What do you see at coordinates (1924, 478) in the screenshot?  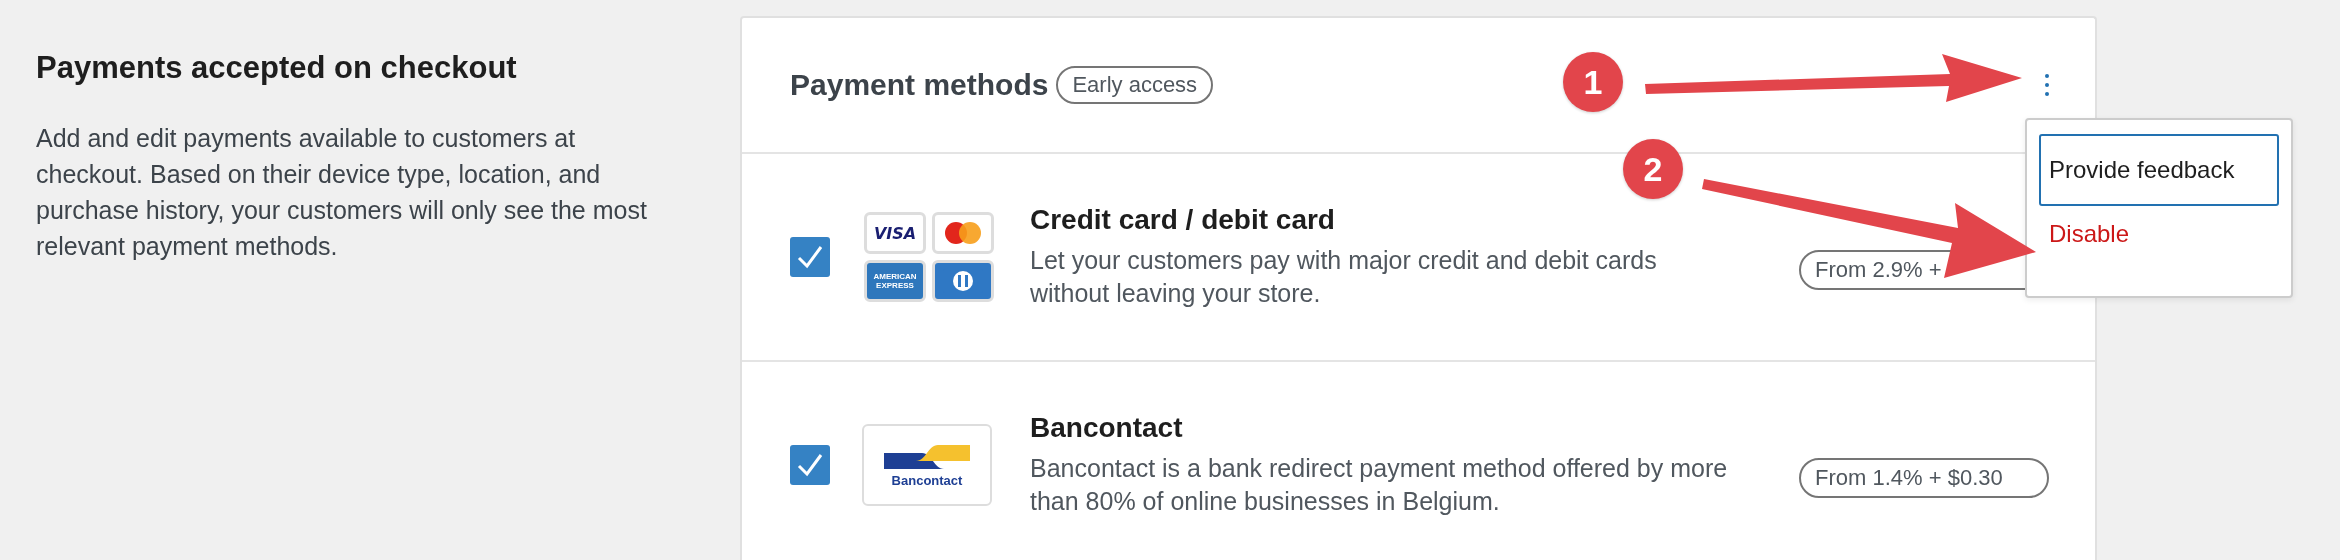 I see `fee-pill: From 1.4% + $0.30` at bounding box center [1924, 478].